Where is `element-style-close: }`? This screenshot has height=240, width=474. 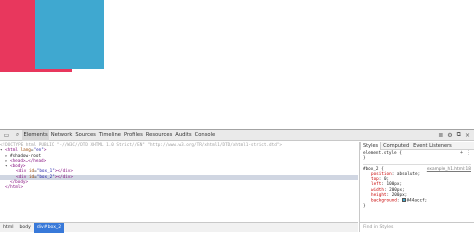
element-style-close: } is located at coordinates (364, 159).